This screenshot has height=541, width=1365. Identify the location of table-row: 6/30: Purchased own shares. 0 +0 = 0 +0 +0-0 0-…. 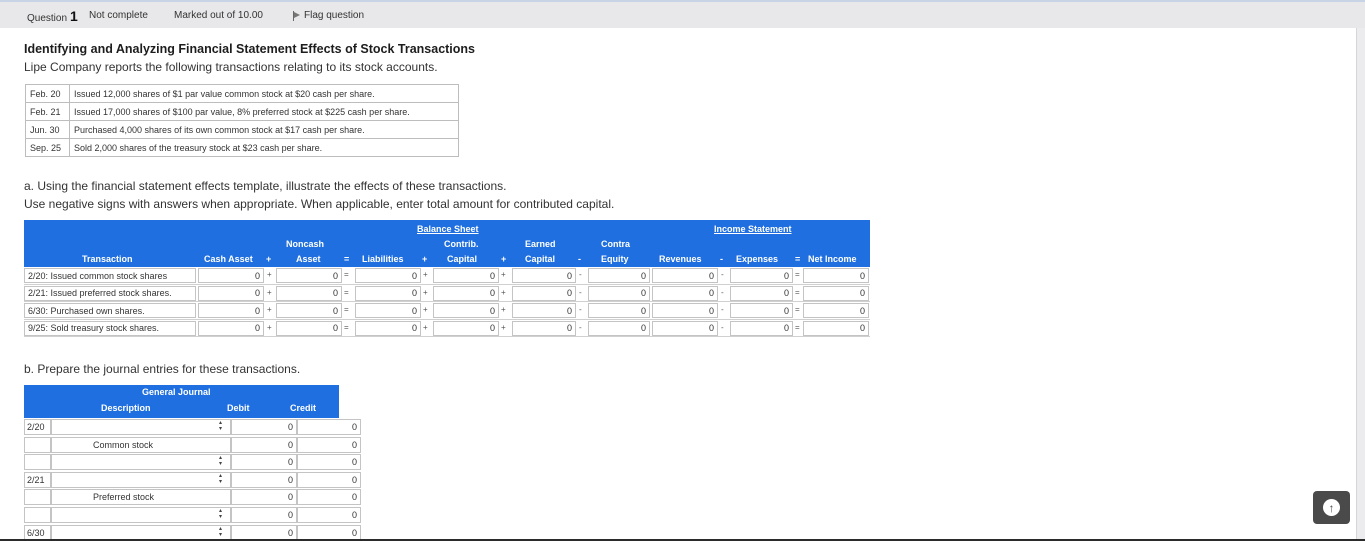
(447, 311).